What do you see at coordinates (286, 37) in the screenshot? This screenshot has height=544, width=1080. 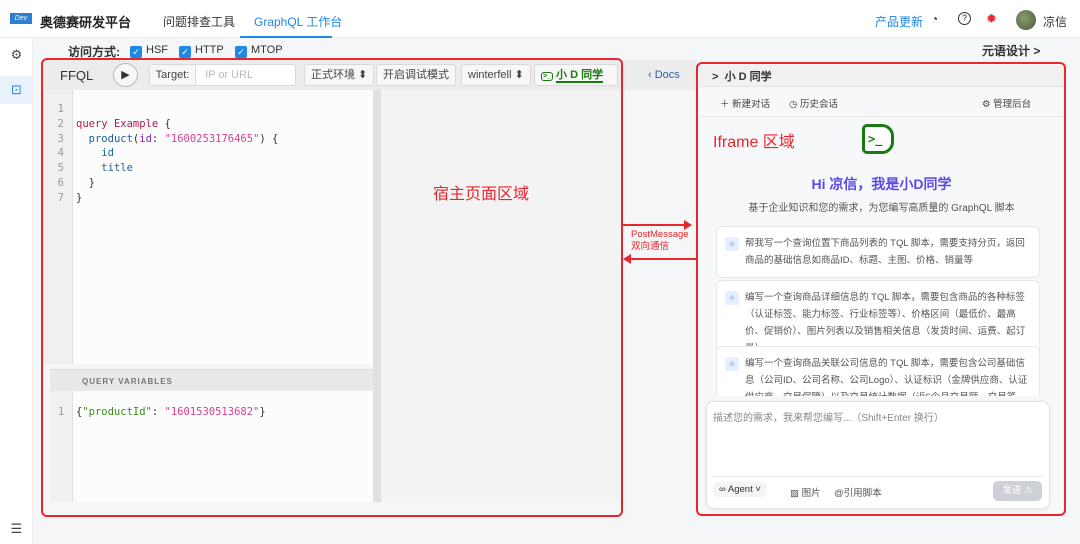 I see `nav-active-indicator` at bounding box center [286, 37].